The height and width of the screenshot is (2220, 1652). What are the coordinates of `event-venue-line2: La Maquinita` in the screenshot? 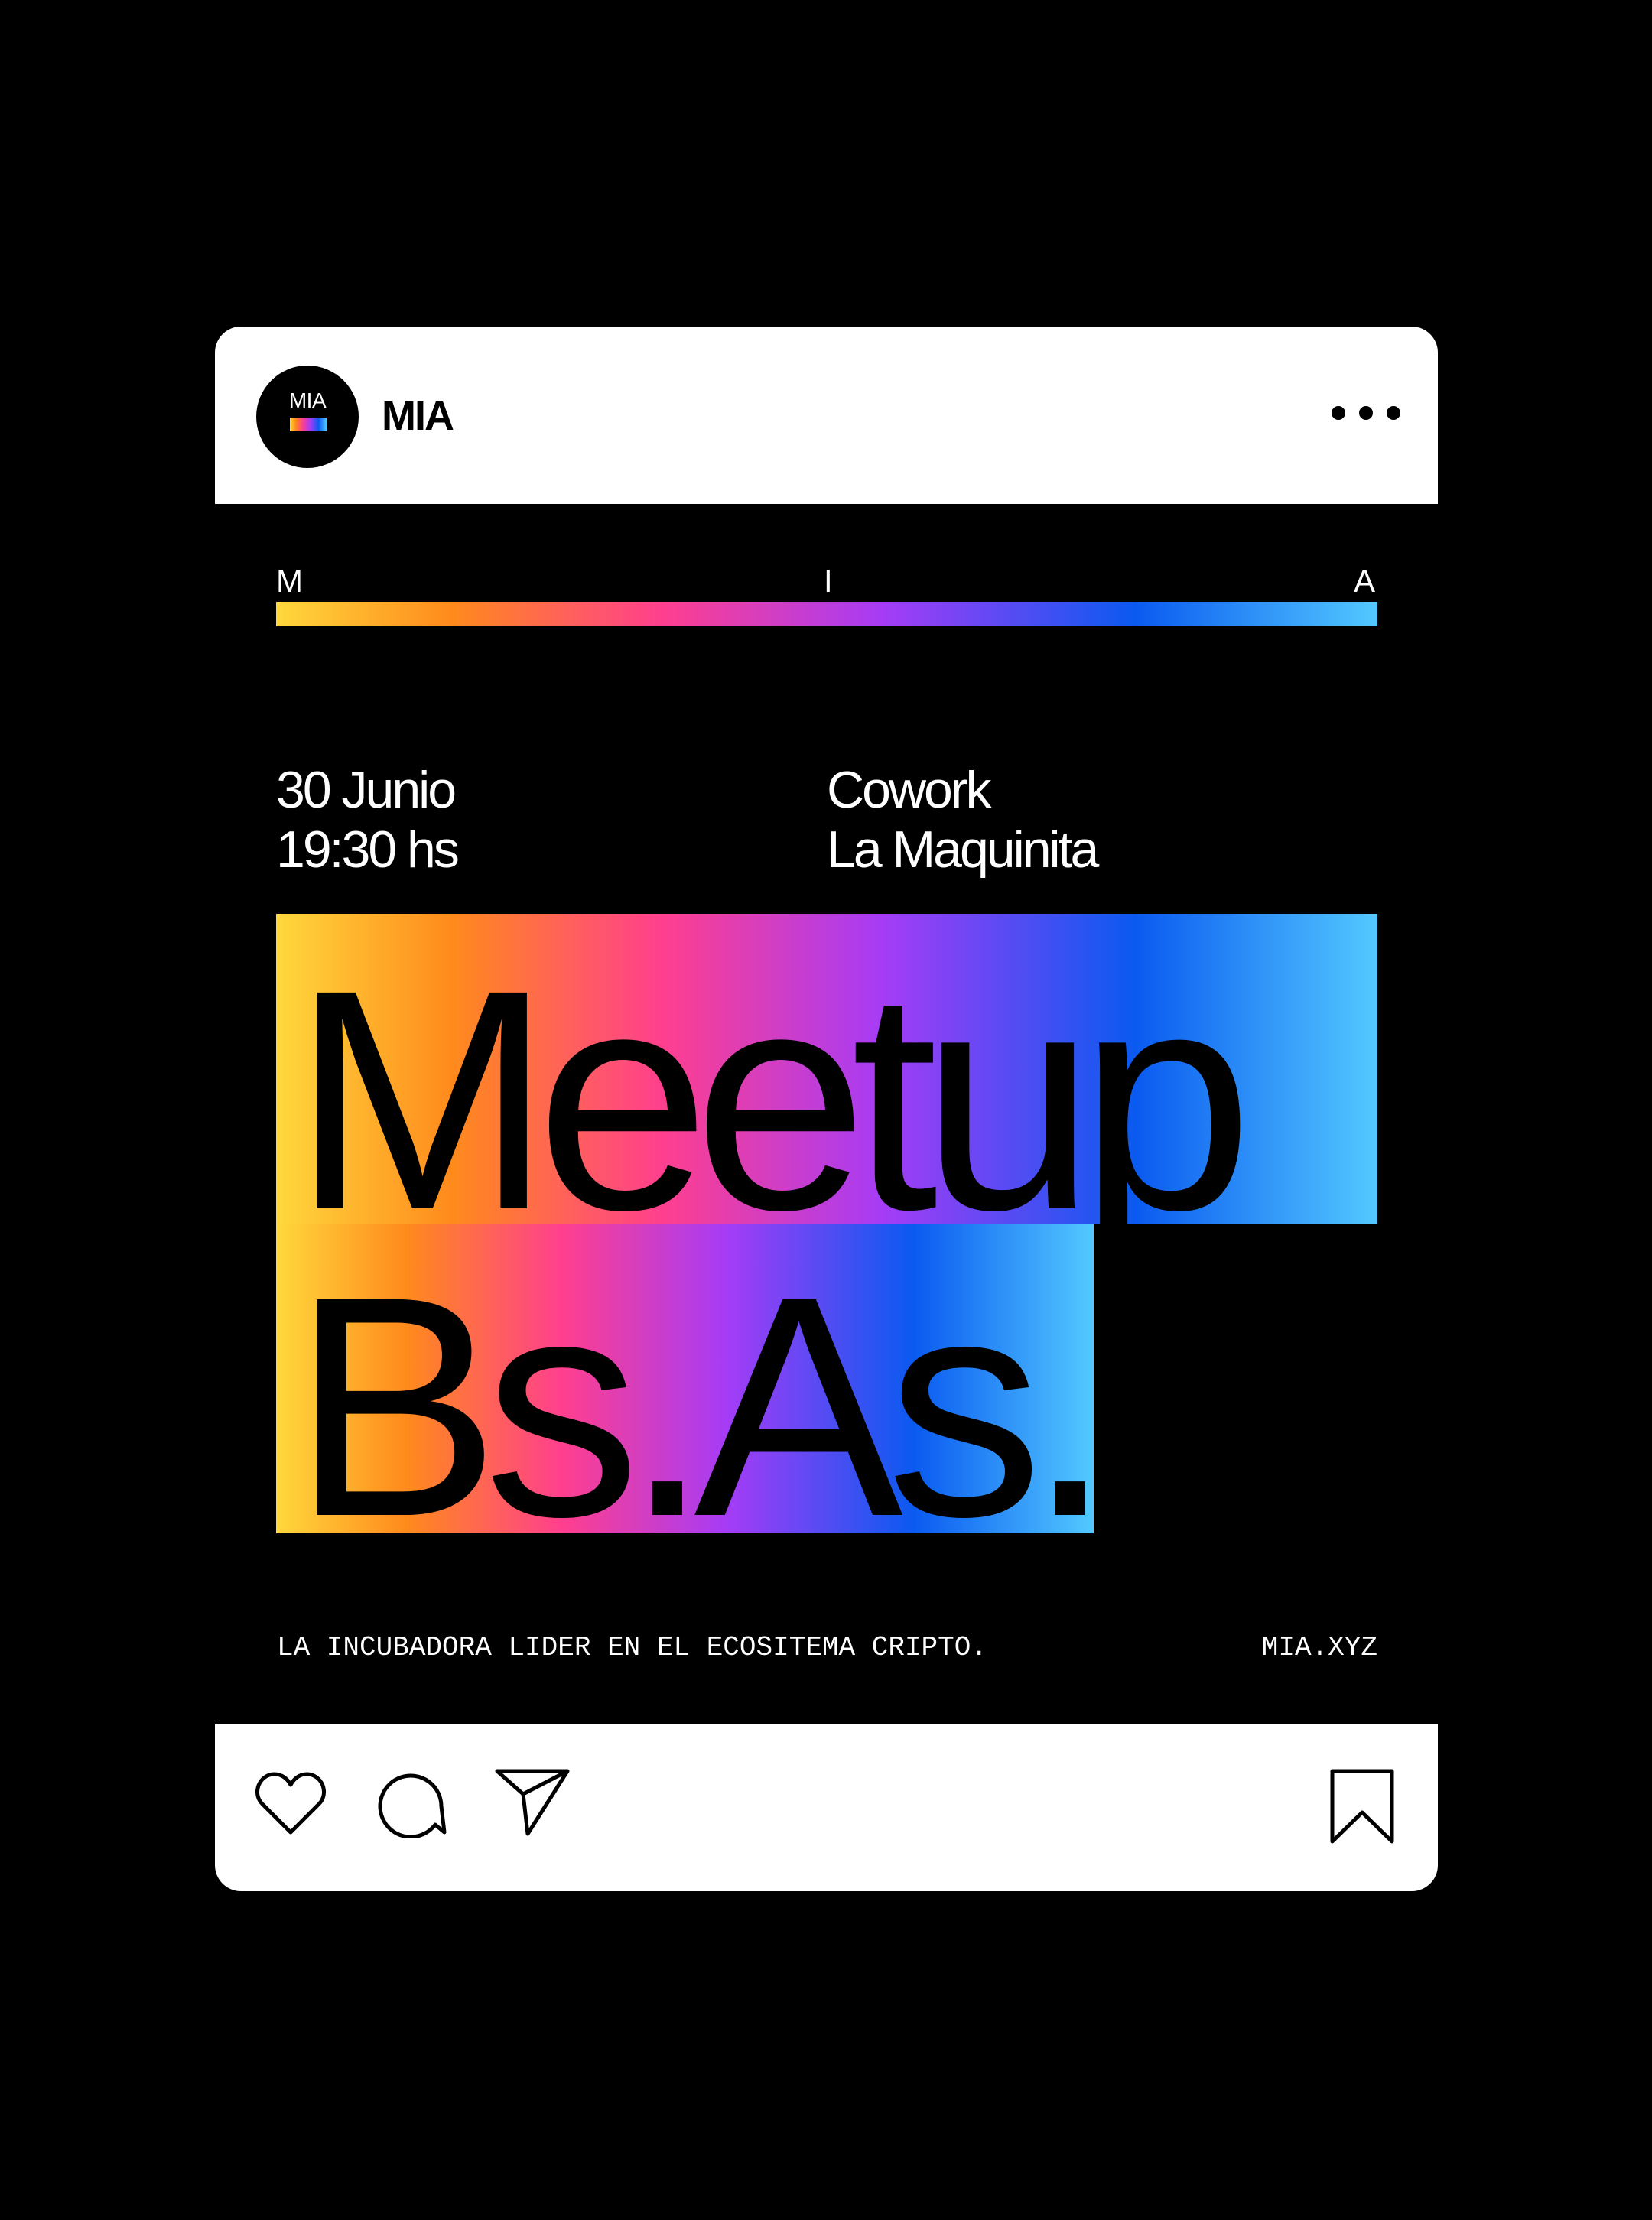 It's located at (963, 850).